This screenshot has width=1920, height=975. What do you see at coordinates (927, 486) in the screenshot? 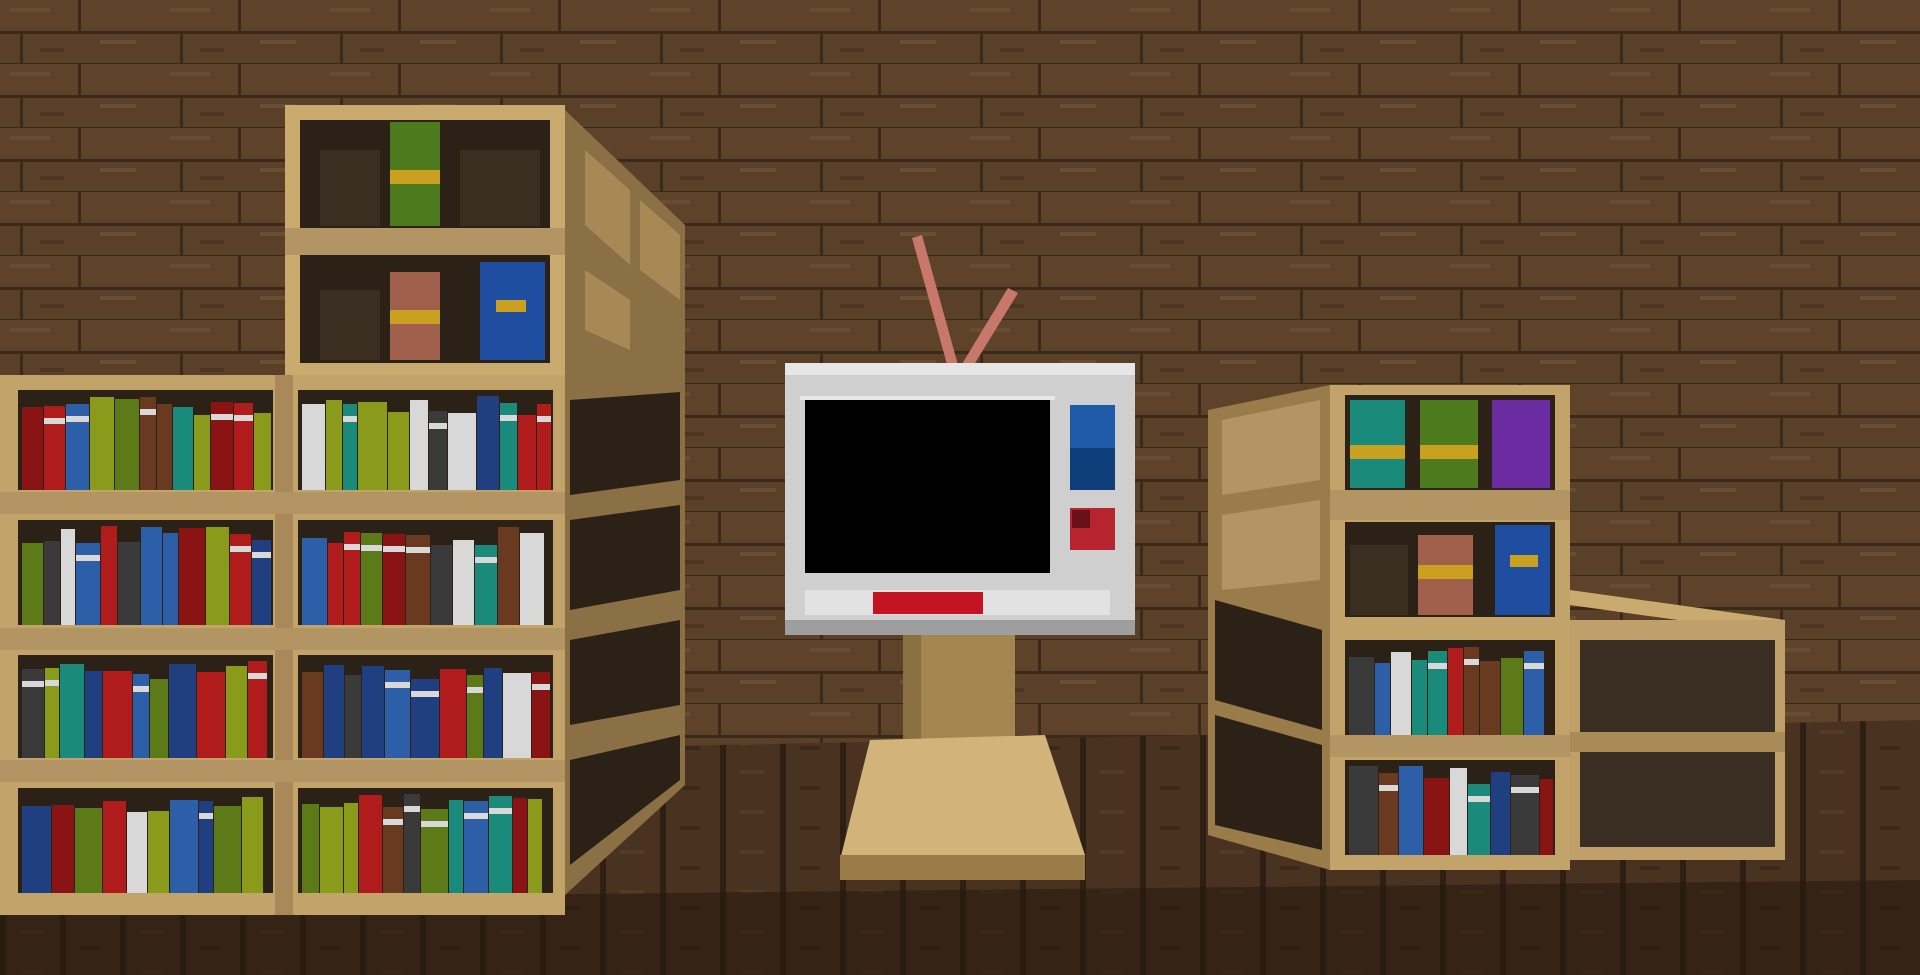
I see `tv-screen` at bounding box center [927, 486].